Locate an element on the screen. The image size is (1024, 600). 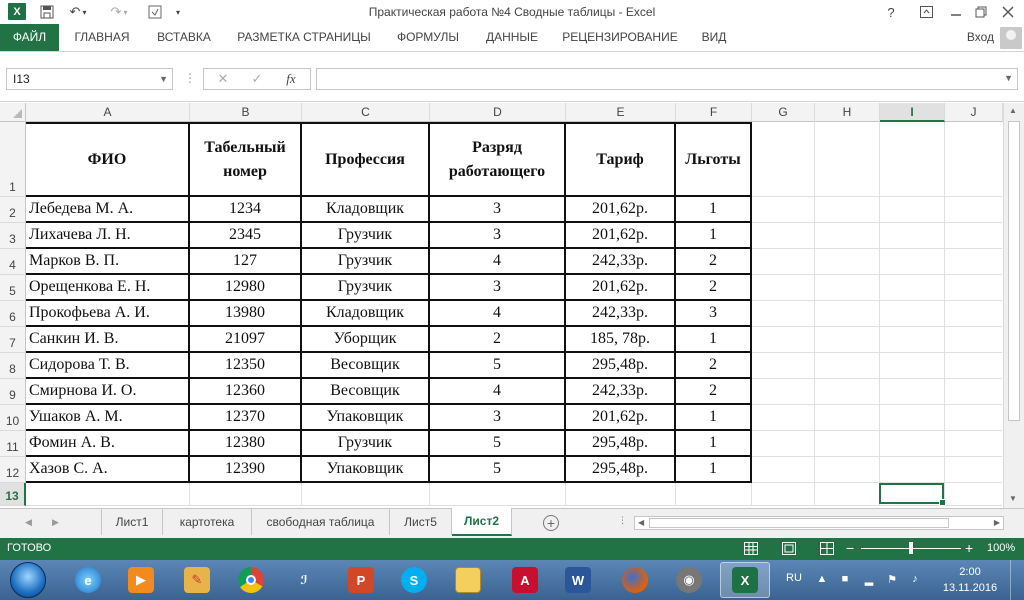
normal-view-icon is located at coordinates (751, 548).